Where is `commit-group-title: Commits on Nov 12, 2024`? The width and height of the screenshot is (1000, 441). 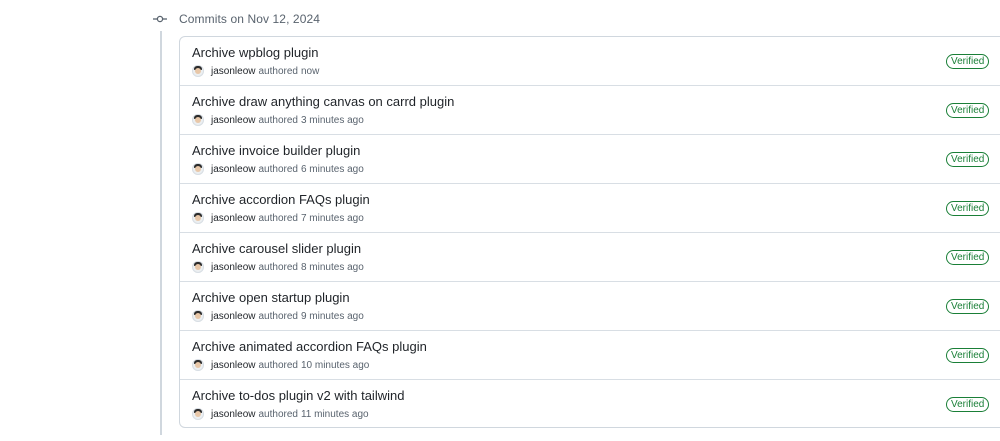 commit-group-title: Commits on Nov 12, 2024 is located at coordinates (250, 19).